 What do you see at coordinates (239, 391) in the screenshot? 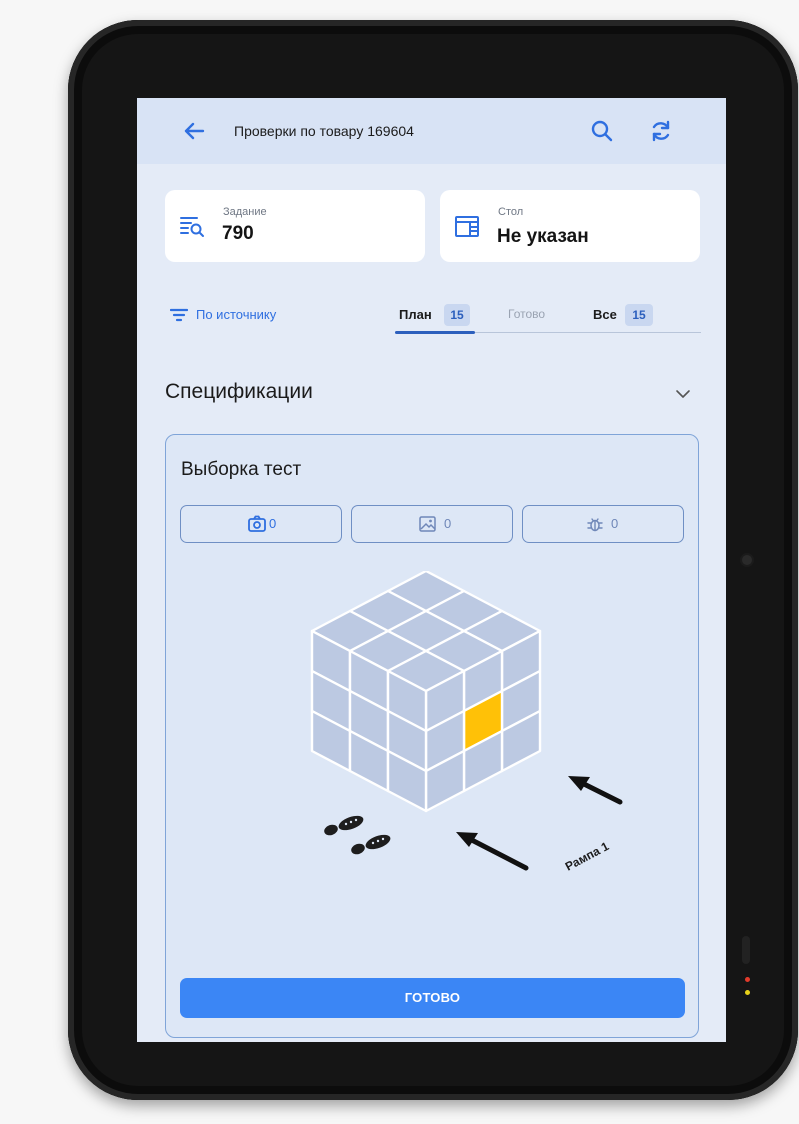
I see `section-title: Спецификации` at bounding box center [239, 391].